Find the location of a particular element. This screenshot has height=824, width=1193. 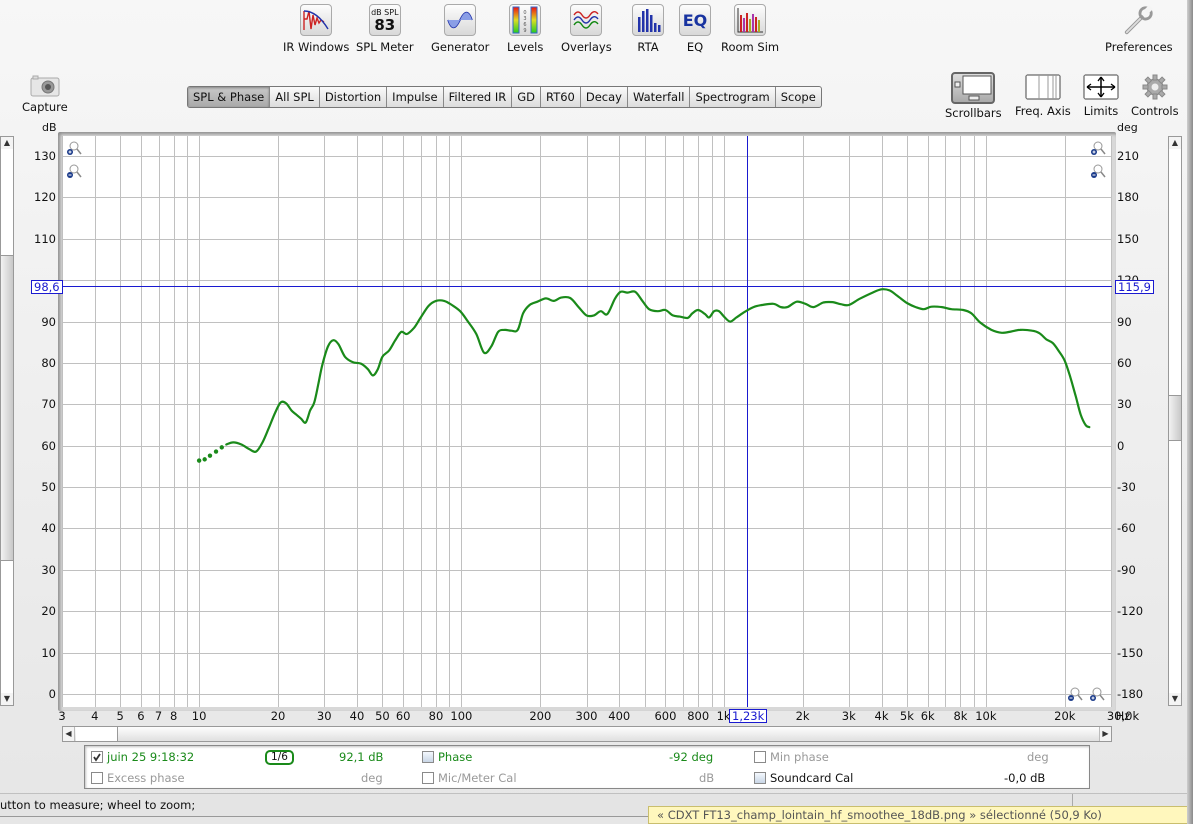

x-tick-label: 300 is located at coordinates (586, 716).